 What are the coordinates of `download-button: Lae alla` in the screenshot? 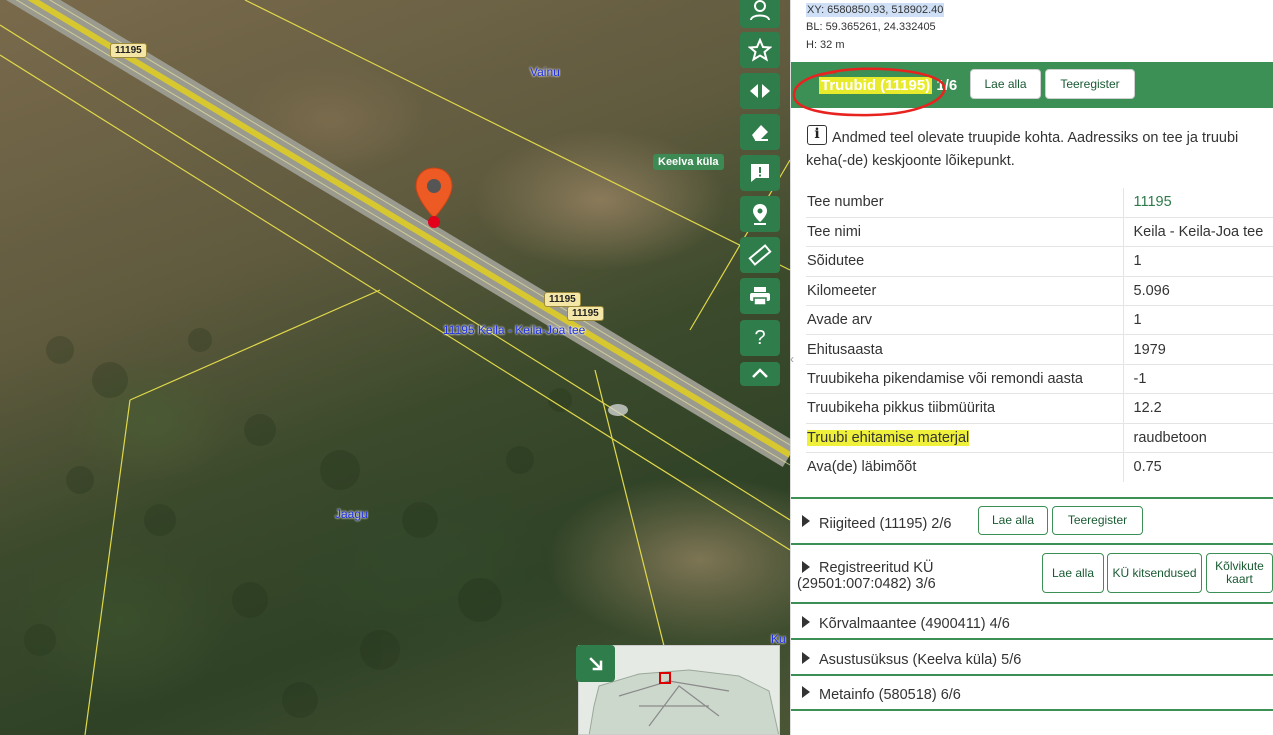 It's located at (1005, 84).